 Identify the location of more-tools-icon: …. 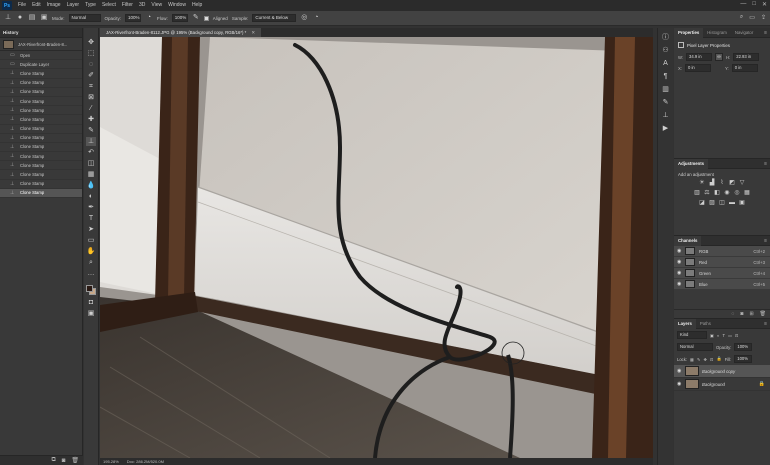
(91, 273).